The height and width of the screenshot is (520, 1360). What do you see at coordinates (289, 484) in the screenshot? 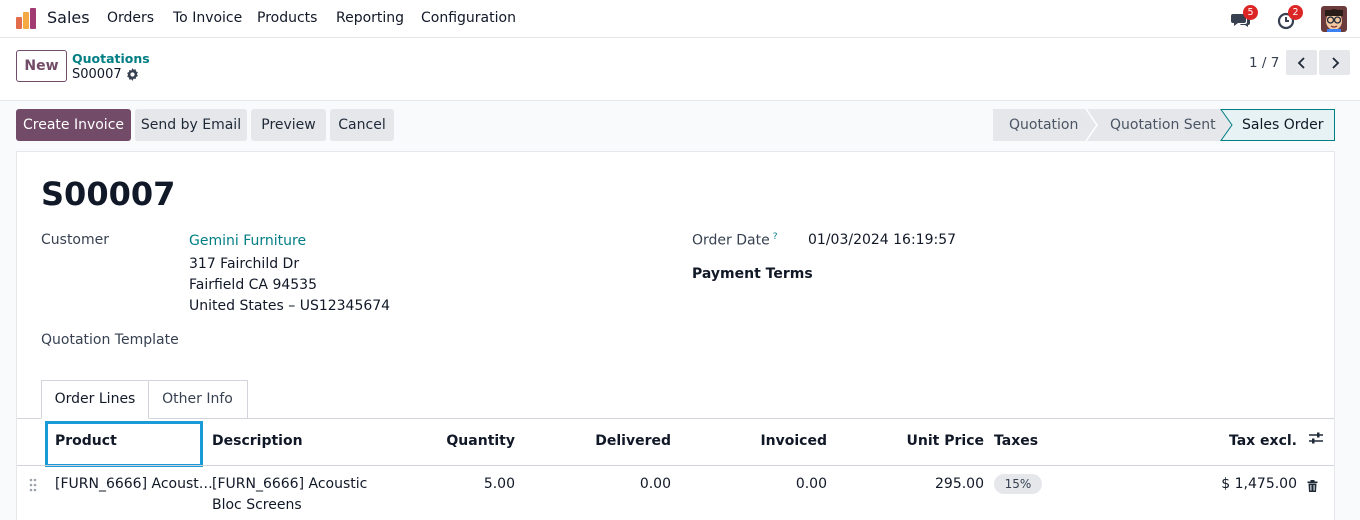
I see `row-description-line-1: [FURN_6666] Acoustic` at bounding box center [289, 484].